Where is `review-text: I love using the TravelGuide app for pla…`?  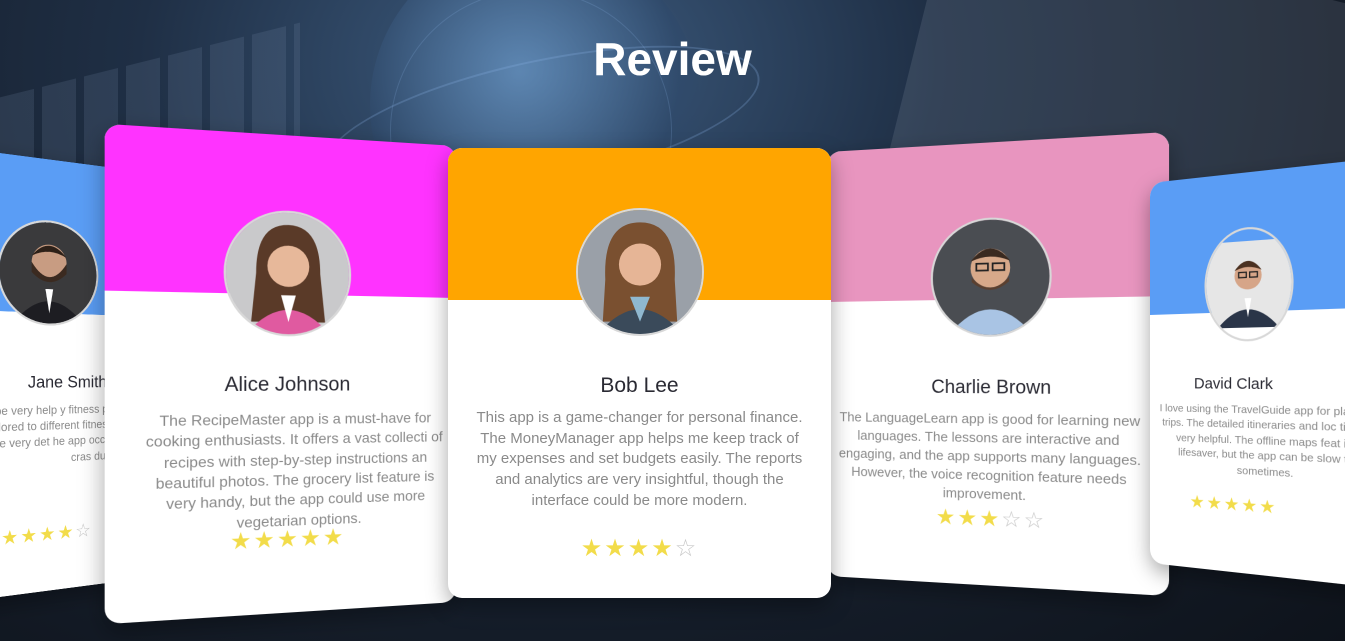 review-text: I love using the TravelGuide app for pla… is located at coordinates (1252, 441).